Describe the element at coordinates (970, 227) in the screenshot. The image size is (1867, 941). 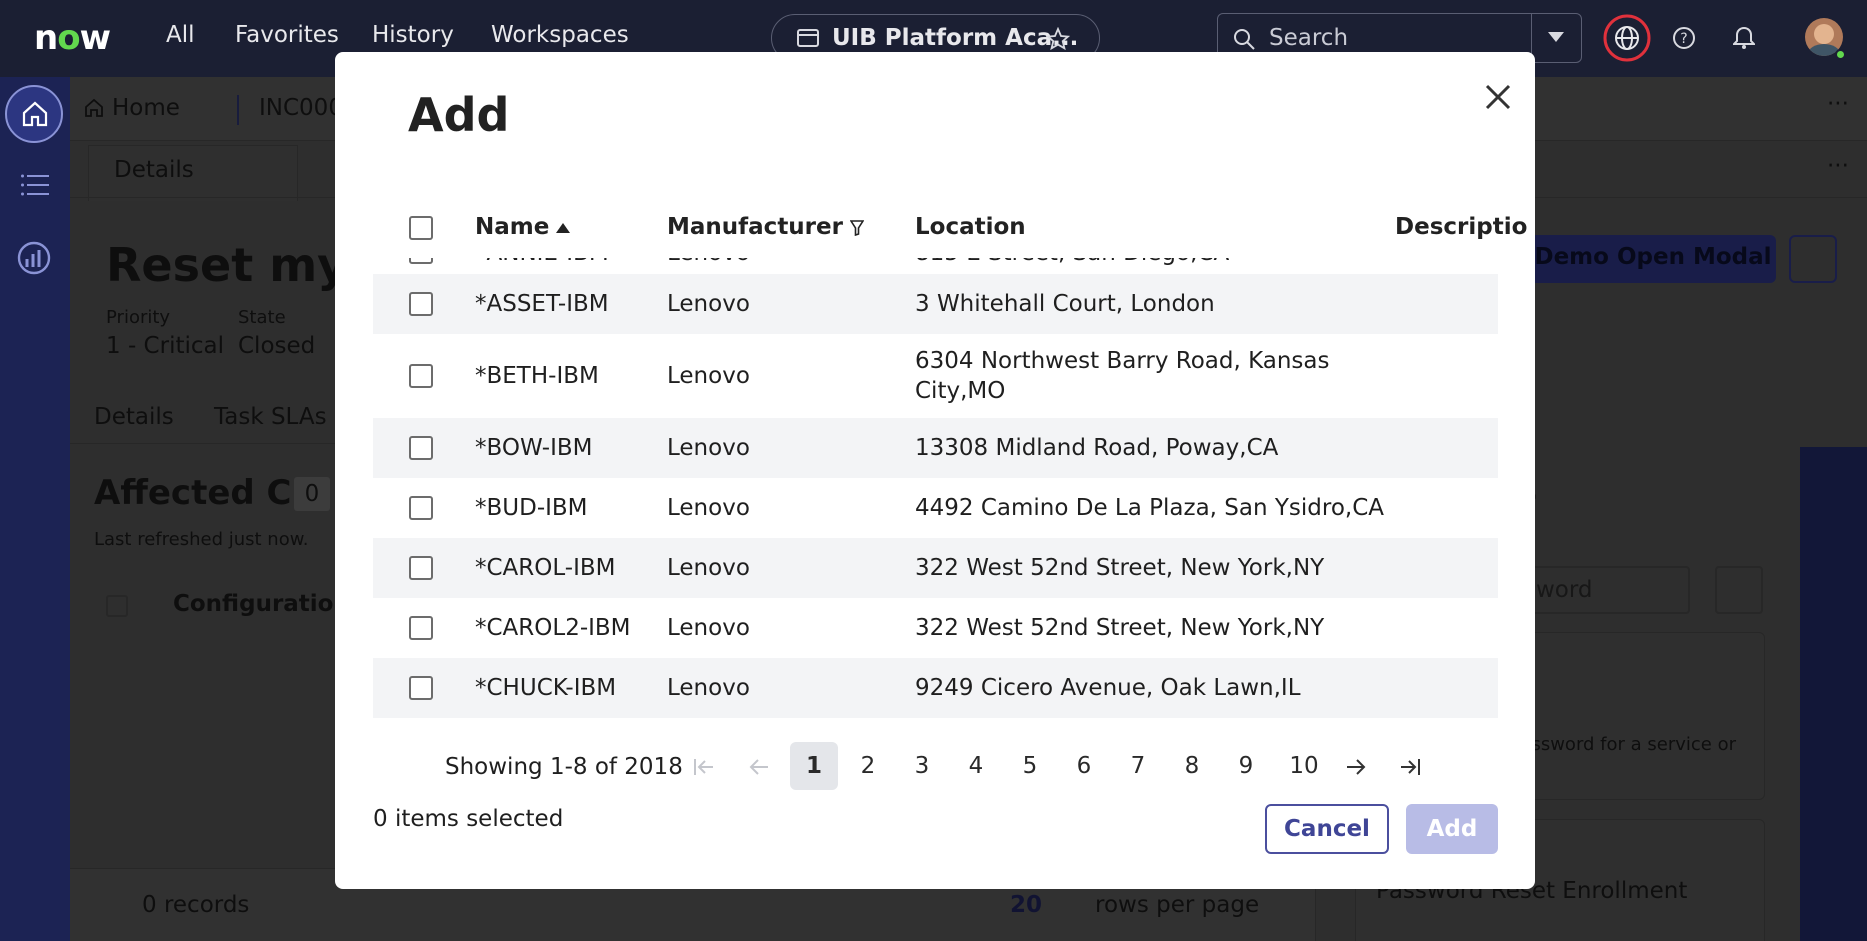
I see `column-location: Location` at that location.